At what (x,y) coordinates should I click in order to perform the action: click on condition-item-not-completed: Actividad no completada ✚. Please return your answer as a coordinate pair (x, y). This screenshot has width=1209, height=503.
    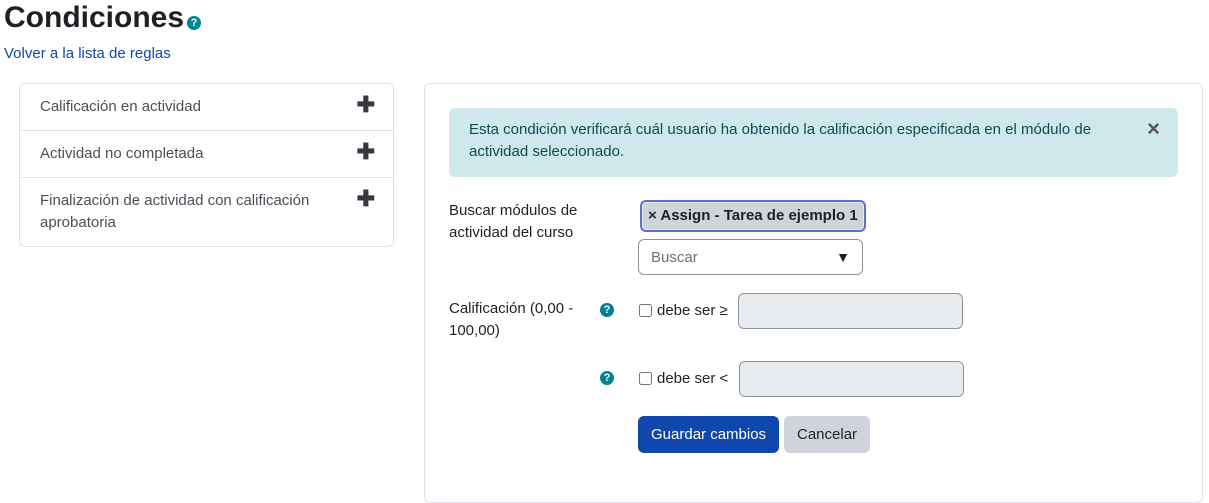
    Looking at the image, I should click on (206, 154).